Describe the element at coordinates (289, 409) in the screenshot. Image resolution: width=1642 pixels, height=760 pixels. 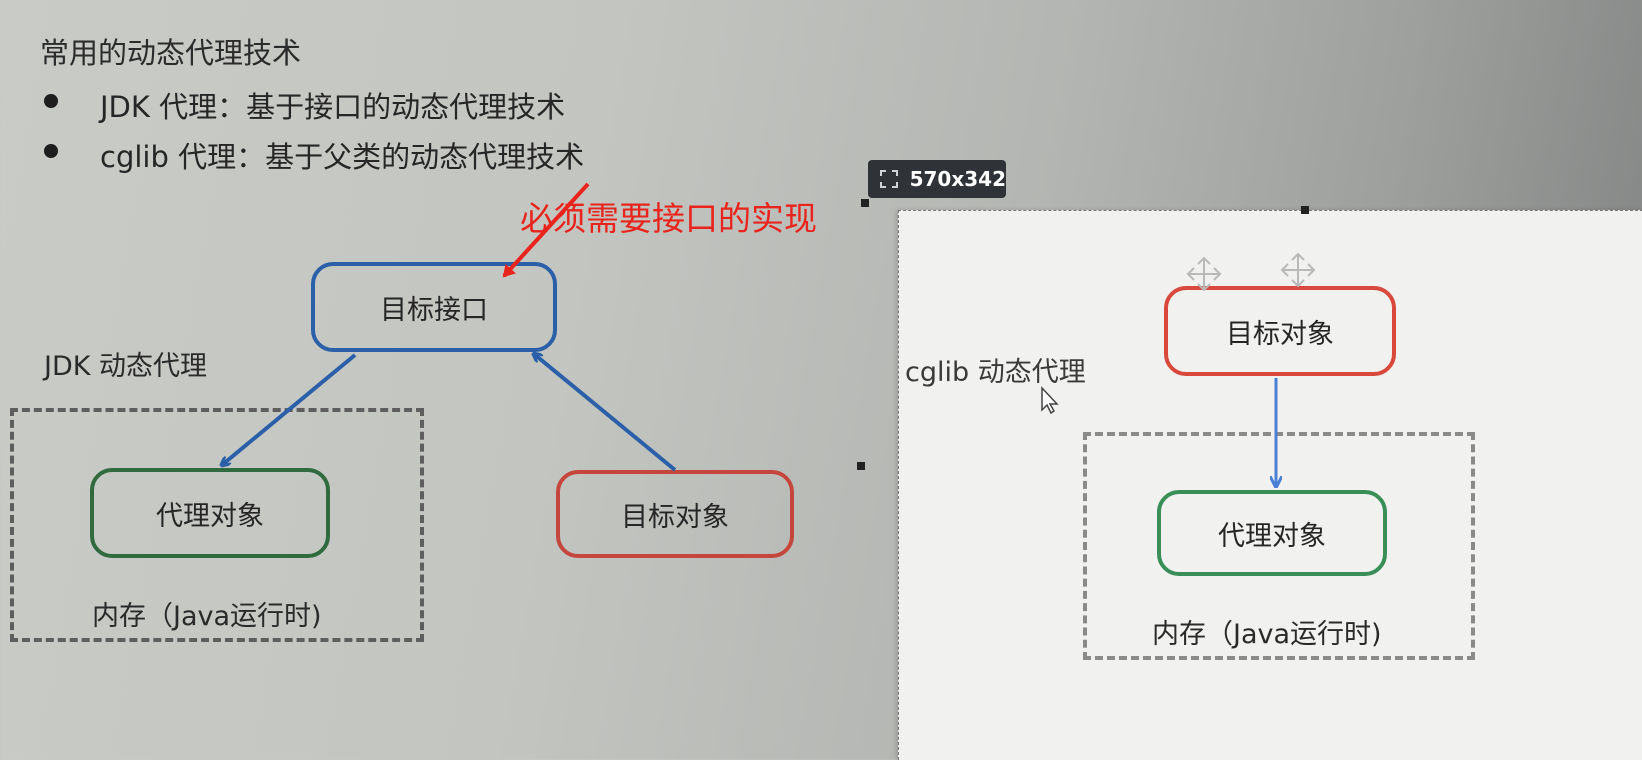
I see `arrow-interface-to-proxy` at that location.